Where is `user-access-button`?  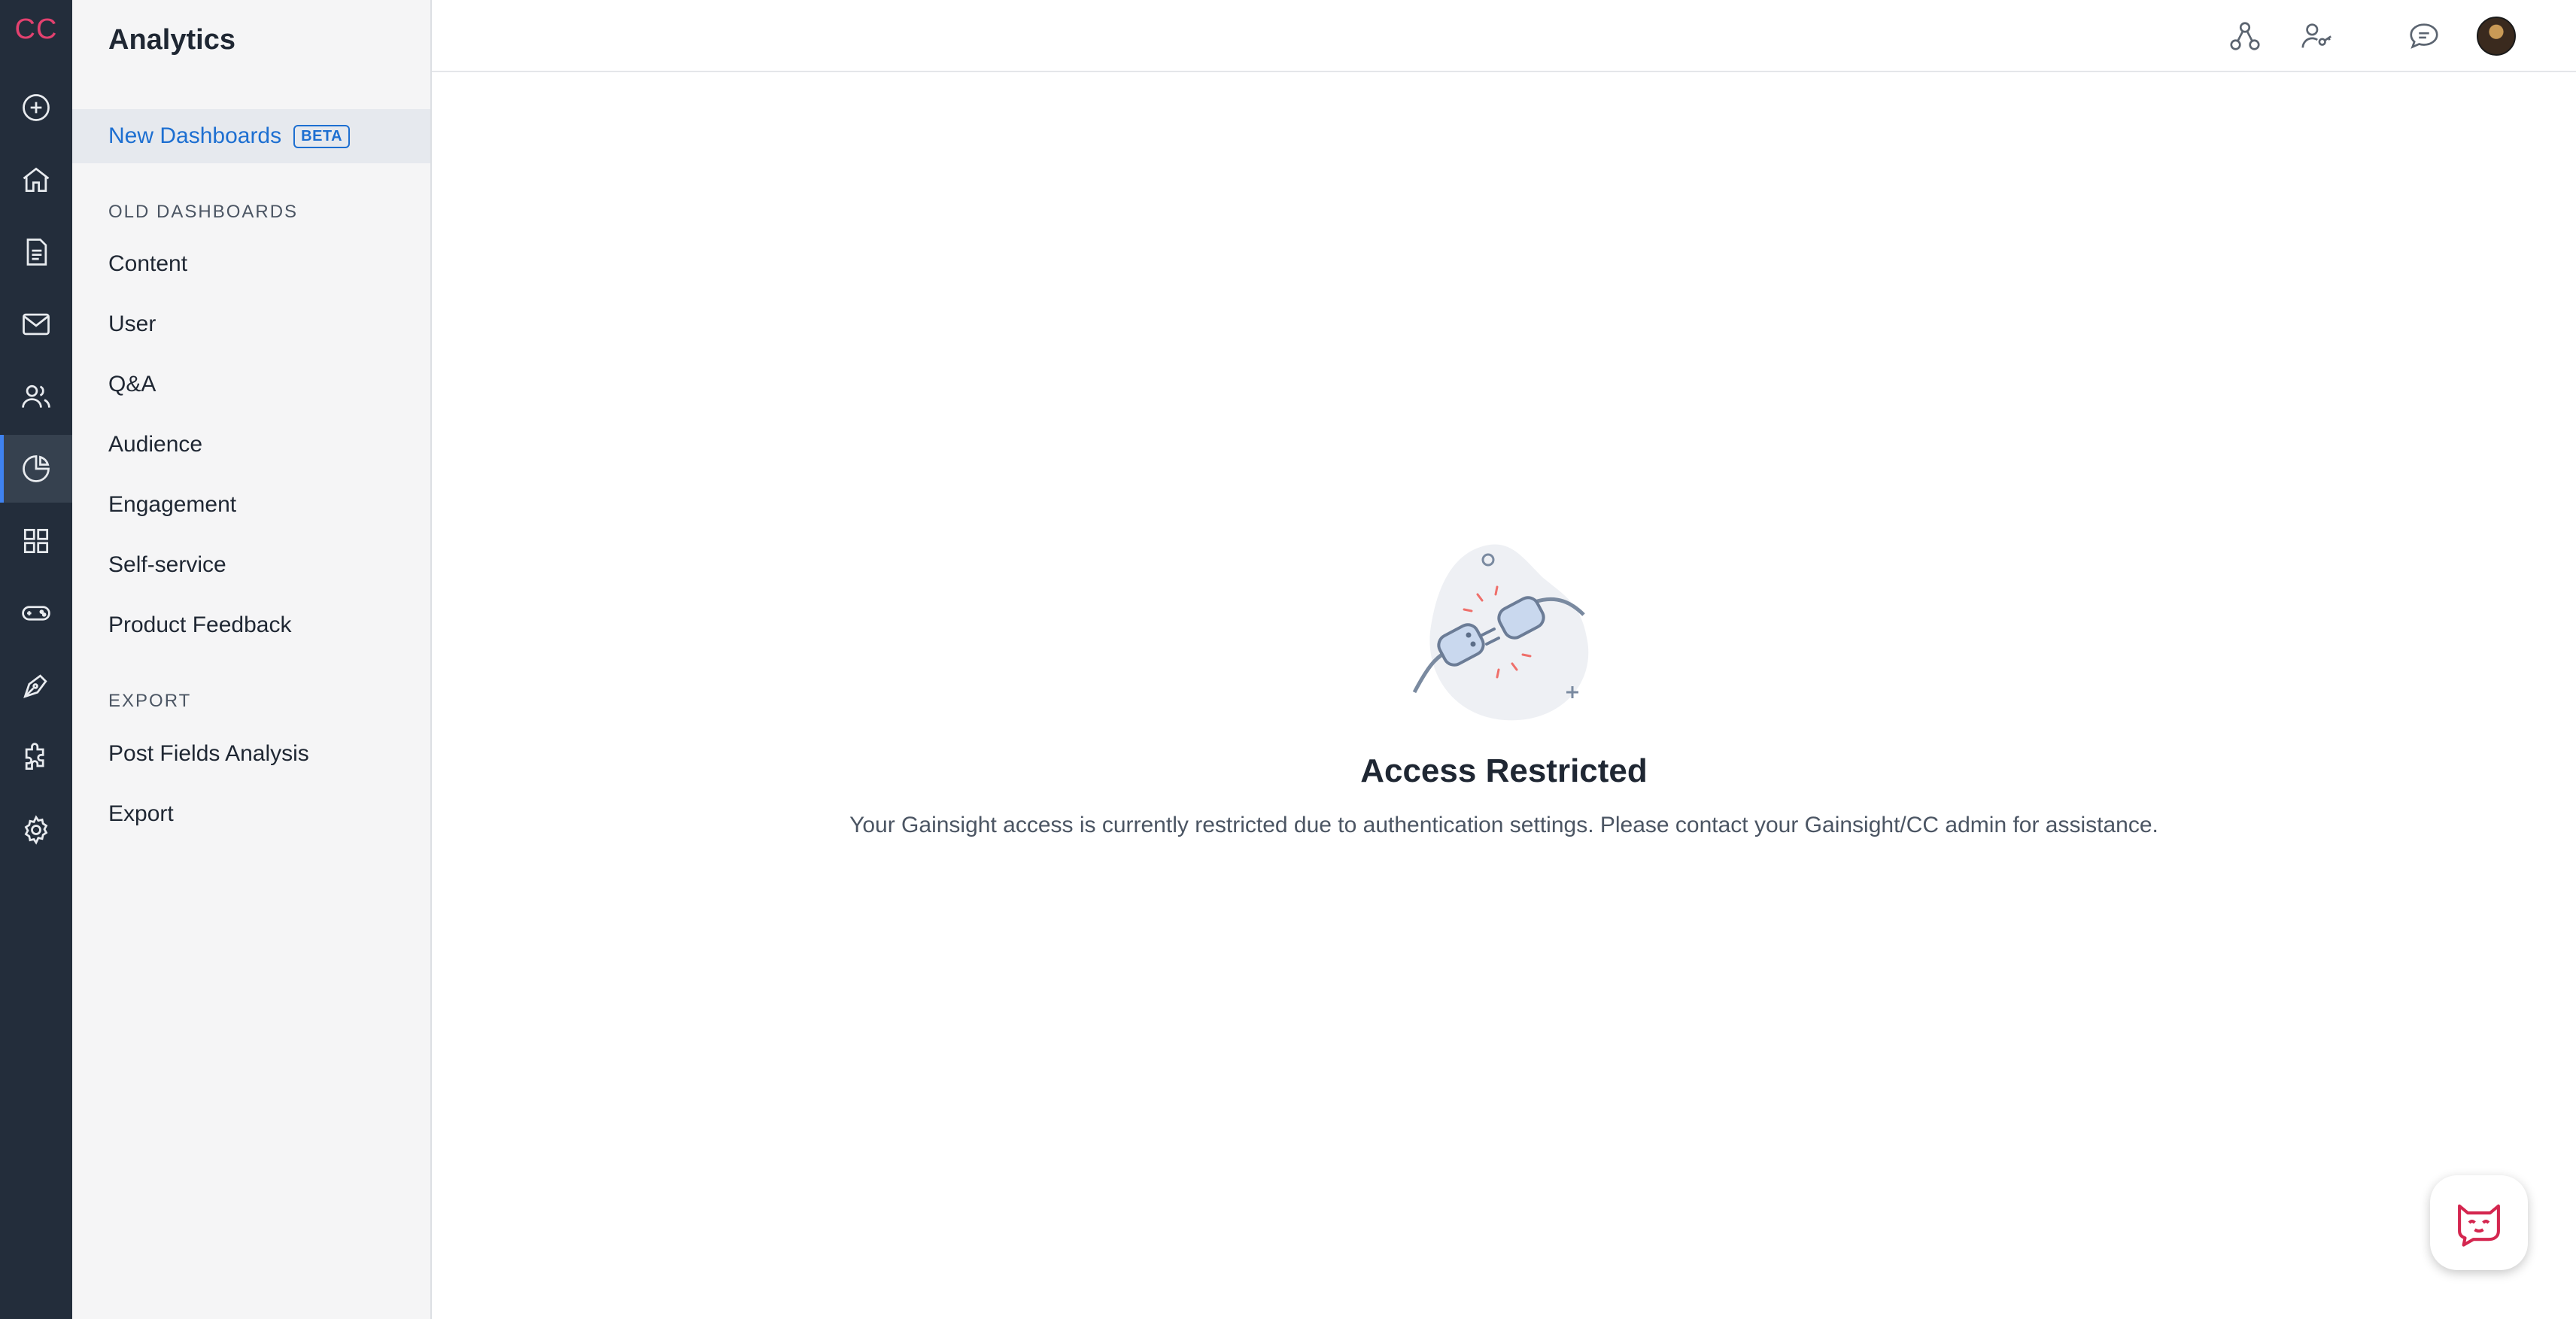 user-access-button is located at coordinates (2318, 36).